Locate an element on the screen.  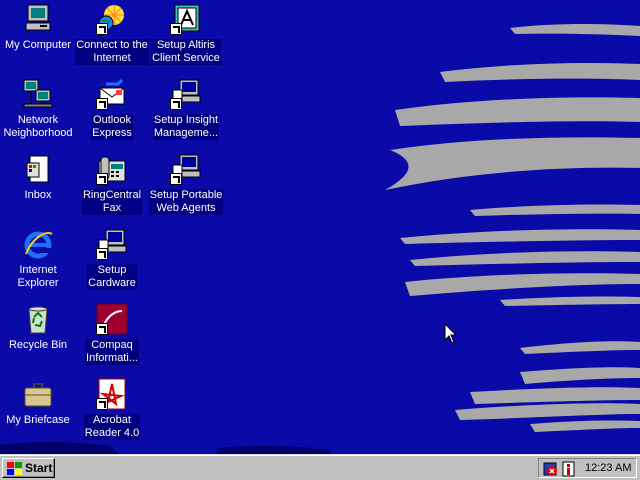
outlook-express-icon is located at coordinates (112, 94).